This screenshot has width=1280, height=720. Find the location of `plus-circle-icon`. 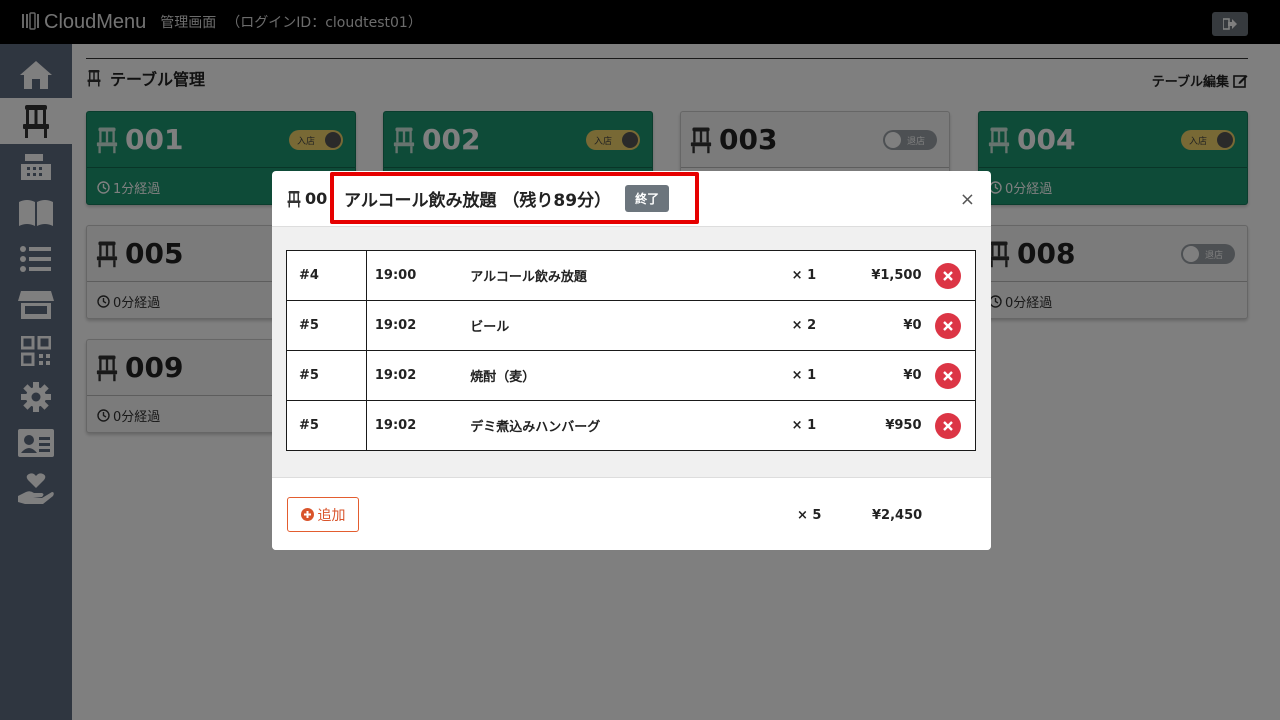

plus-circle-icon is located at coordinates (307, 514).